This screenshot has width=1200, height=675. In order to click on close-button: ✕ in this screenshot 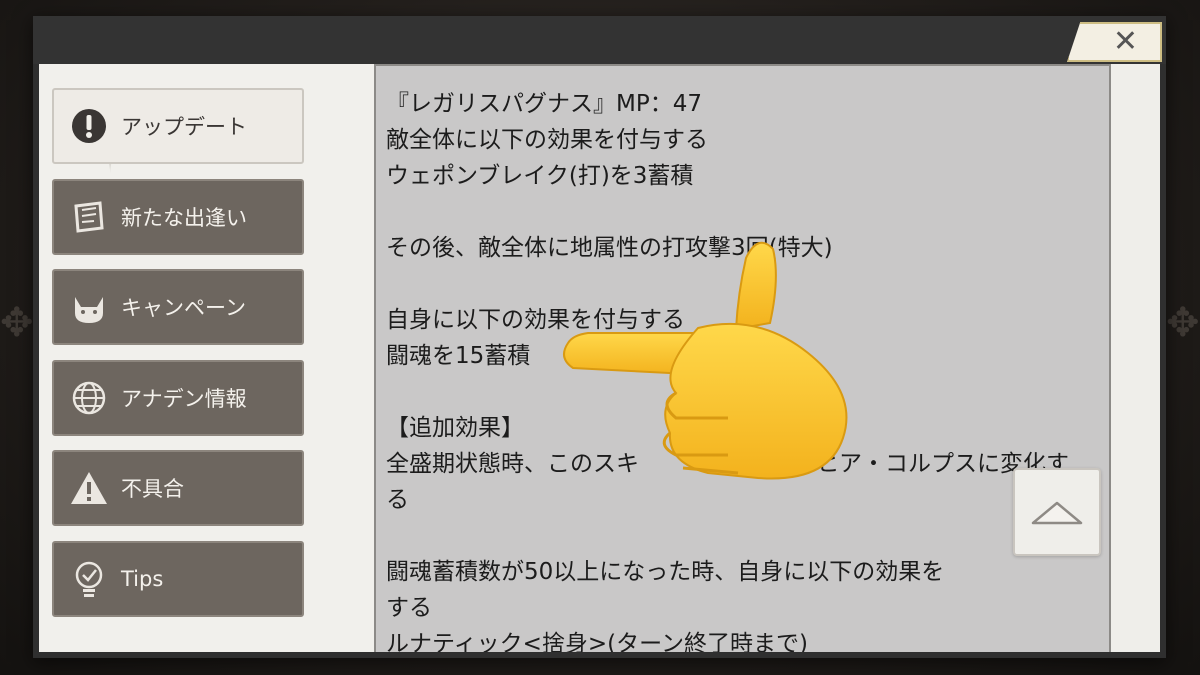, I will do `click(1114, 42)`.